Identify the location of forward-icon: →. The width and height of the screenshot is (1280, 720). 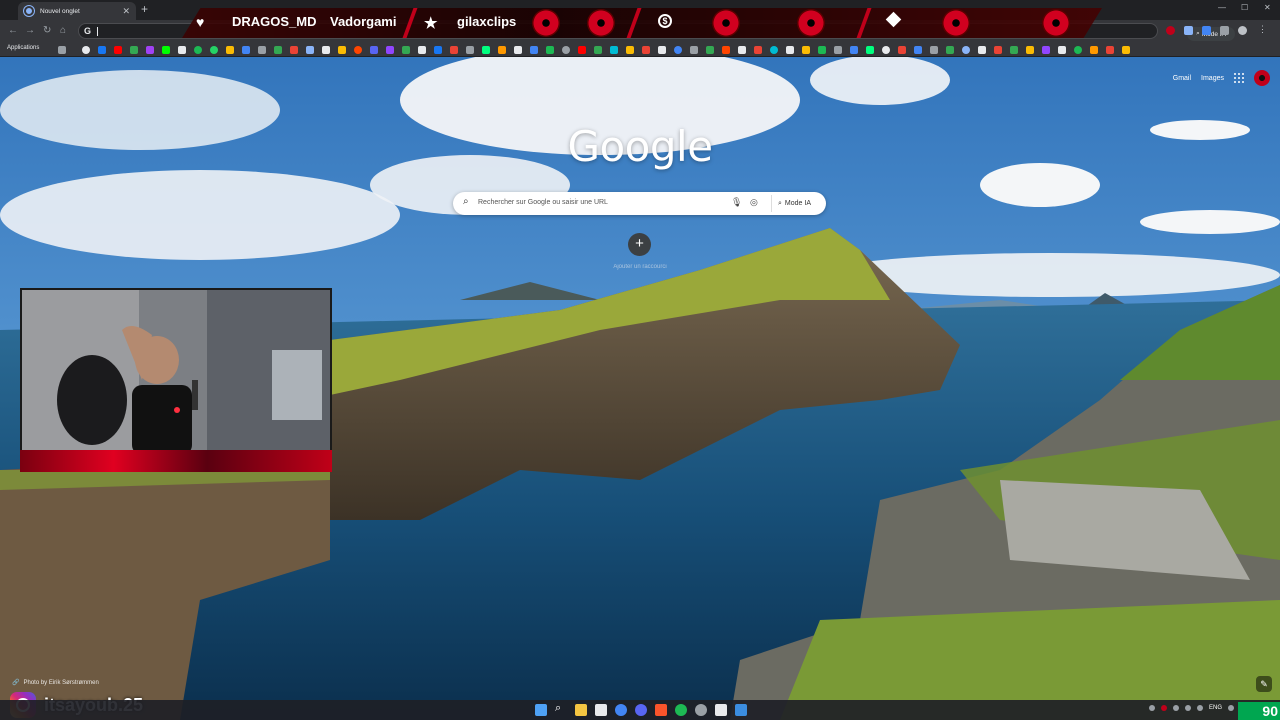
(30, 30).